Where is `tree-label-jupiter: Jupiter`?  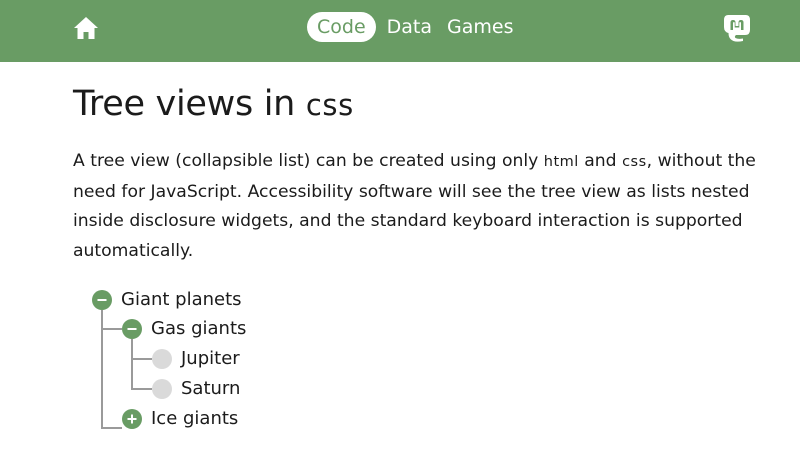 tree-label-jupiter: Jupiter is located at coordinates (210, 358).